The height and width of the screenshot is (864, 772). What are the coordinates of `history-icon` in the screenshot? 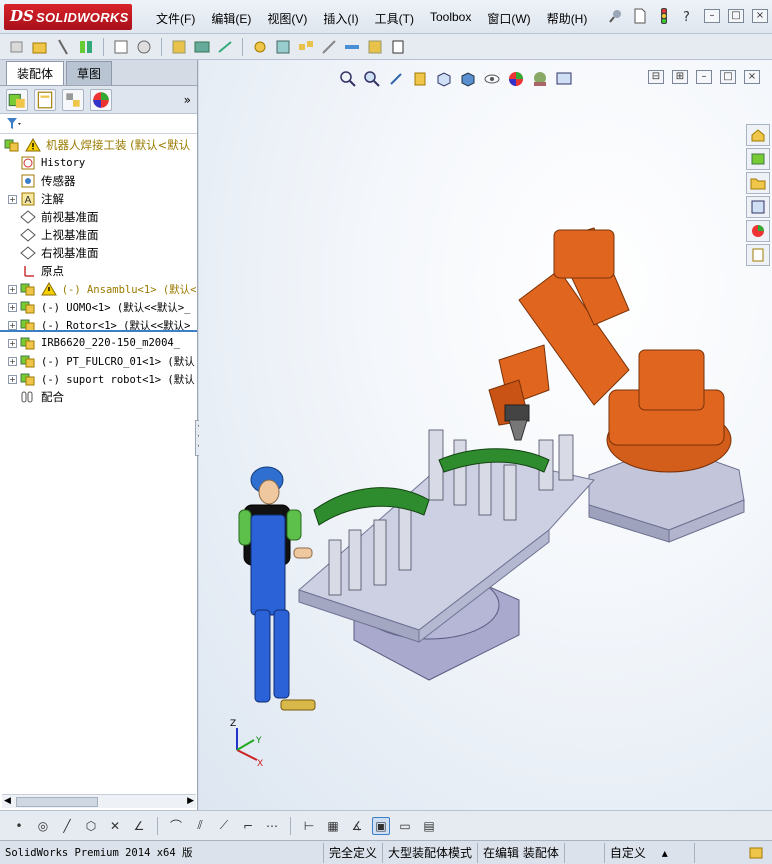 It's located at (28, 163).